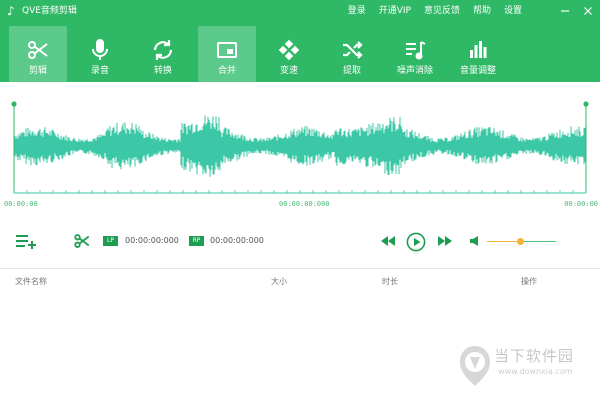 The height and width of the screenshot is (405, 600). What do you see at coordinates (300, 283) in the screenshot?
I see `file-list-header: 文件名称 大小 时长 操作` at bounding box center [300, 283].